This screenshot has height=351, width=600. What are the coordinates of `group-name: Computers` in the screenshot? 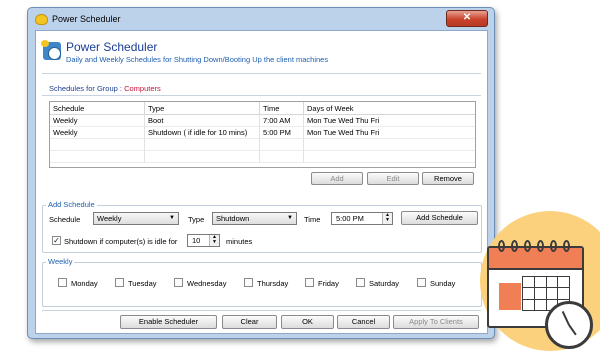 It's located at (142, 88).